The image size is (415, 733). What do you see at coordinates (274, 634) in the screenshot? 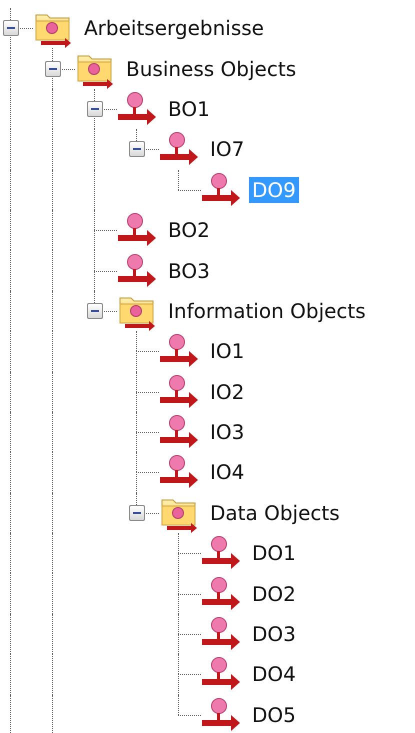
I see `tree-item-label: DO3` at bounding box center [274, 634].